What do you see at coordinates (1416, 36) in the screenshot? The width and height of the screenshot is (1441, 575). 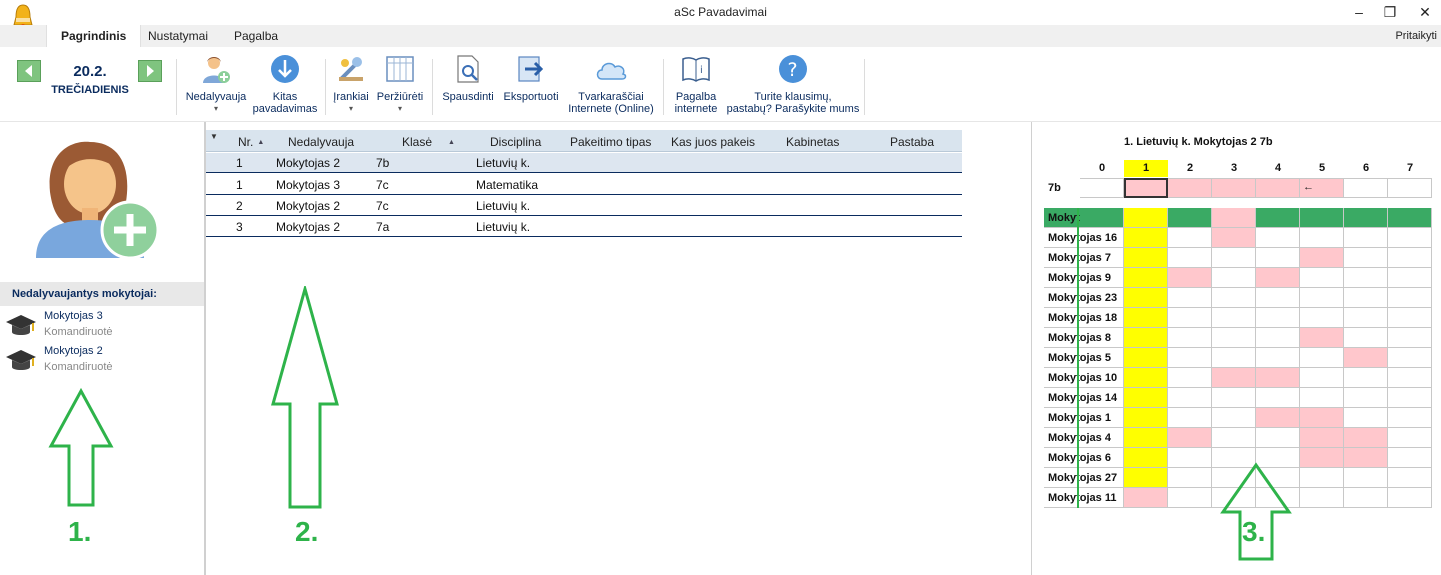 I see `customize-link: Pritaikyti` at bounding box center [1416, 36].